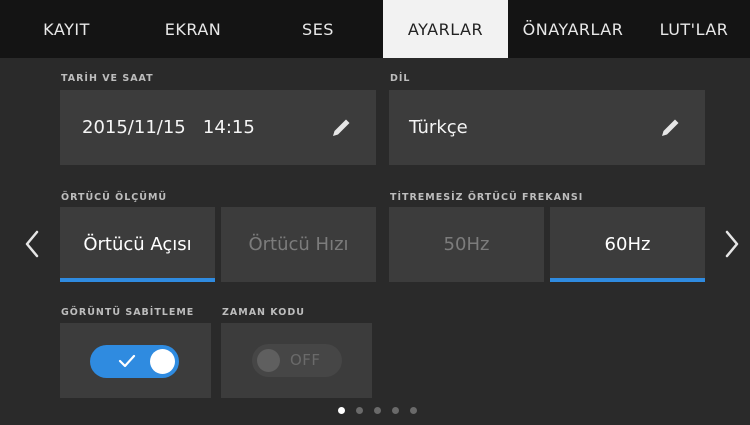  I want to click on freq-60hz-label: 60Hz, so click(627, 244).